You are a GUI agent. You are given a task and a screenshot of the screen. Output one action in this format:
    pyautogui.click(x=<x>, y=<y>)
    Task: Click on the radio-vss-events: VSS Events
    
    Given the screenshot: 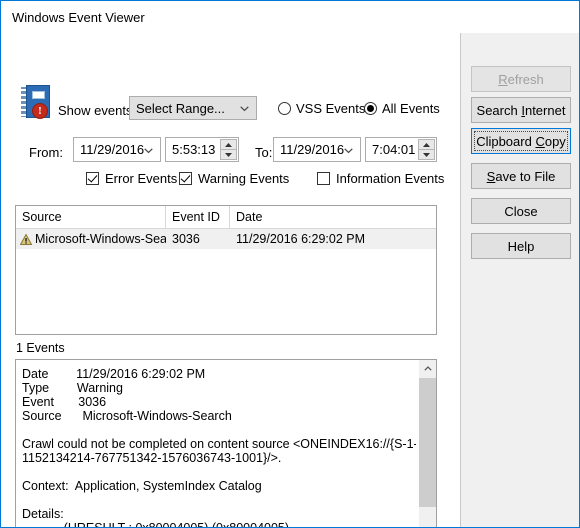 What is the action you would take?
    pyautogui.click(x=321, y=108)
    